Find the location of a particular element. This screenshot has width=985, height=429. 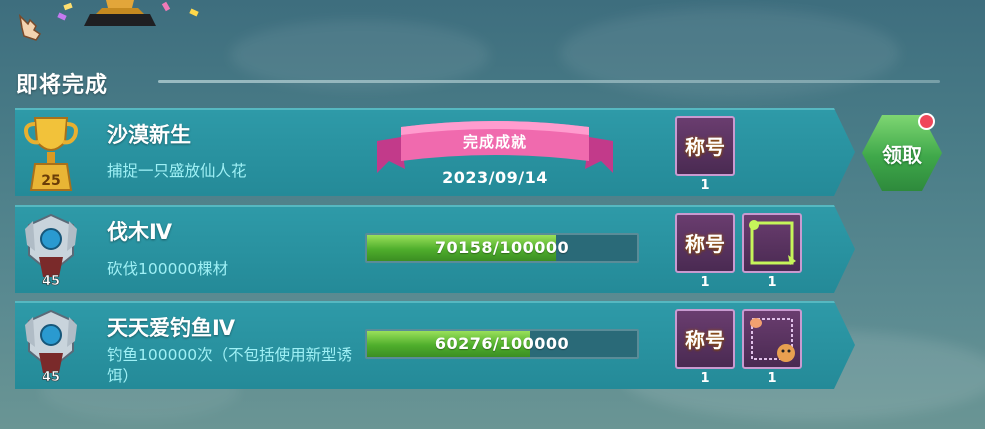

progress-text: 60276/100000 is located at coordinates (502, 343).